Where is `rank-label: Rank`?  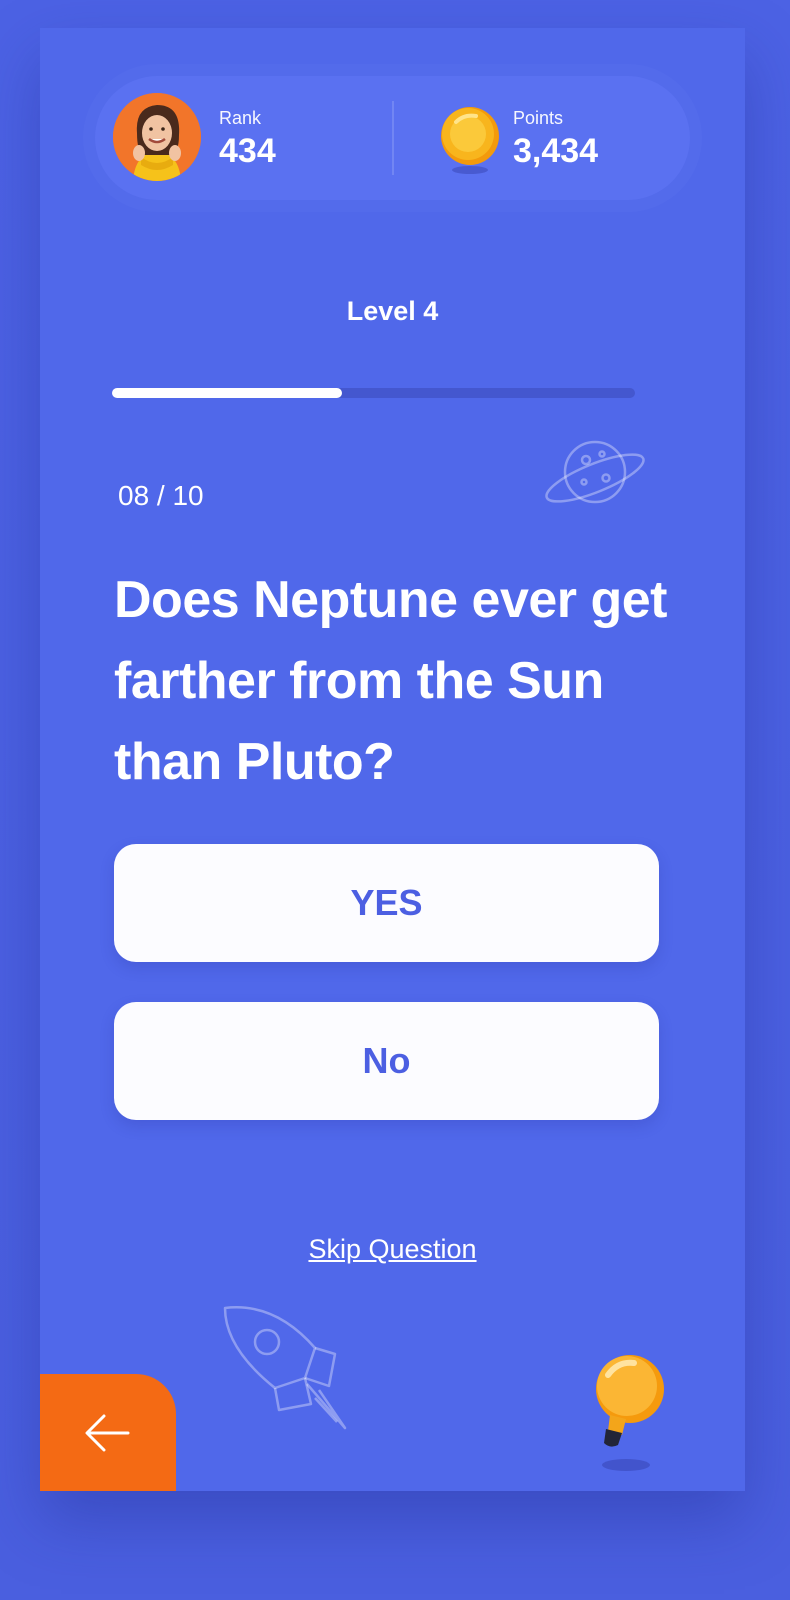
rank-label: Rank is located at coordinates (240, 118).